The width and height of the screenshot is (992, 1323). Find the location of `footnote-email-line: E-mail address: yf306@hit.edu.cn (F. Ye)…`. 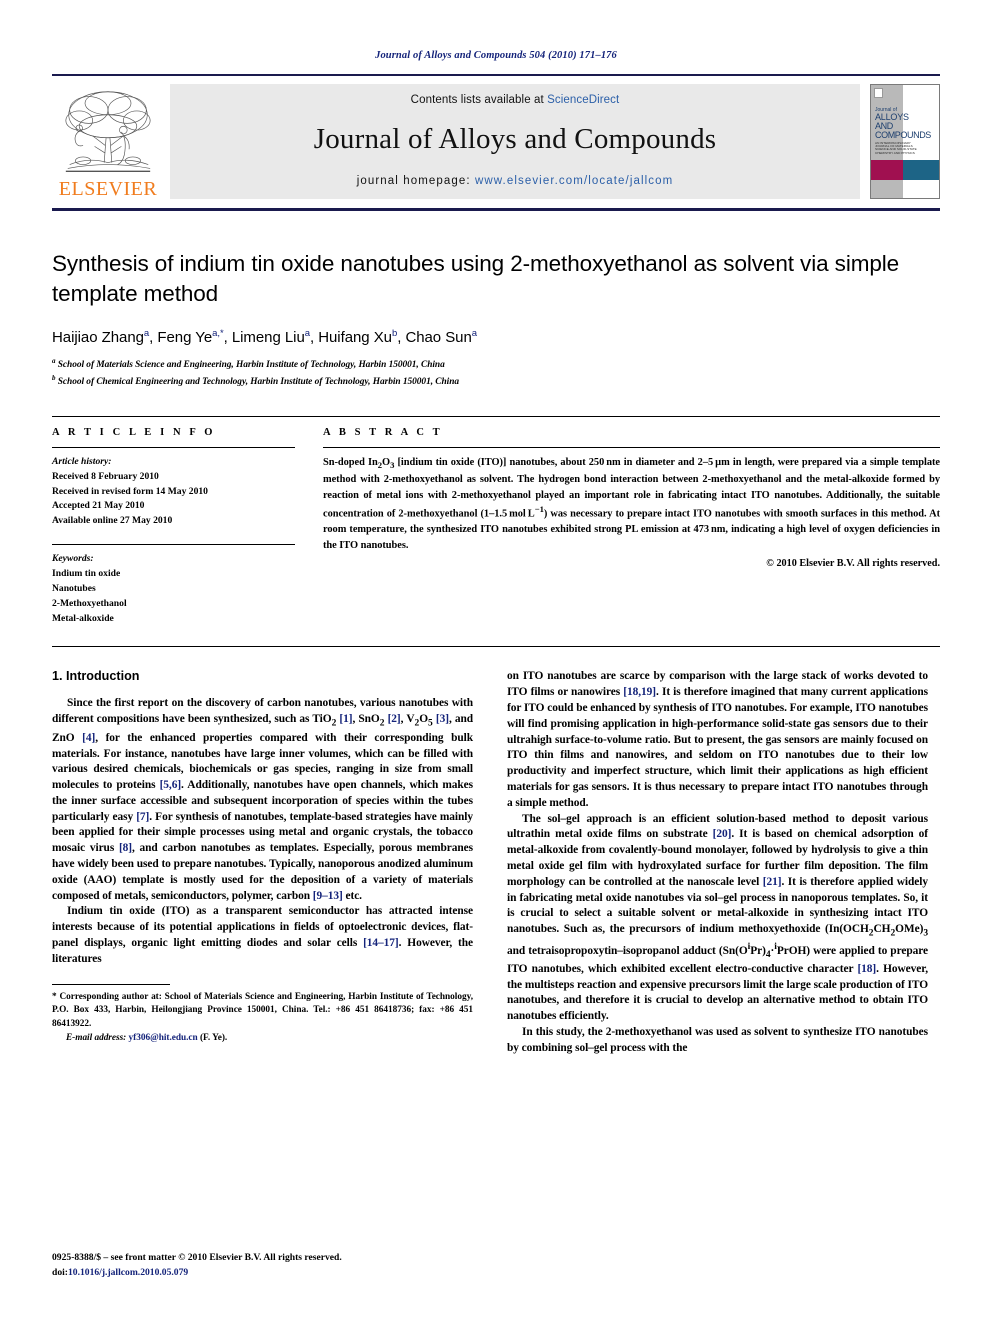

footnote-email-line: E-mail address: yf306@hit.edu.cn (F. Ye)… is located at coordinates (262, 1038).